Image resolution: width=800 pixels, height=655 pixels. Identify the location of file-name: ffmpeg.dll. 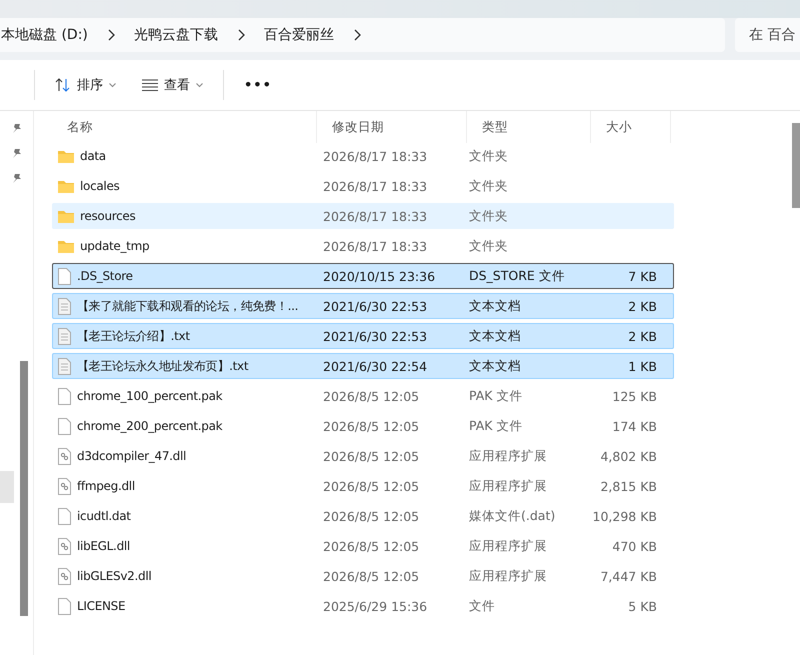
(106, 486).